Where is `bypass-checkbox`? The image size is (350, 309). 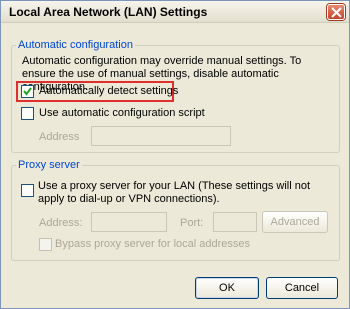
bypass-checkbox is located at coordinates (45, 244).